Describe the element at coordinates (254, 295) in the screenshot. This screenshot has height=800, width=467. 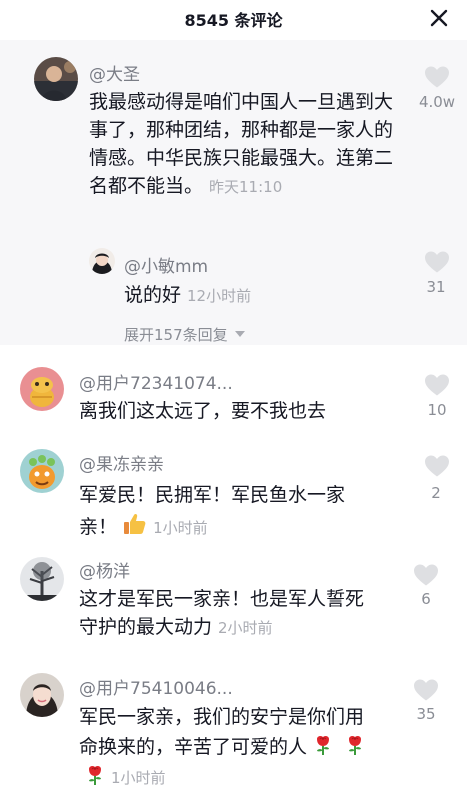
I see `reply-text: 说的好 12小时前` at that location.